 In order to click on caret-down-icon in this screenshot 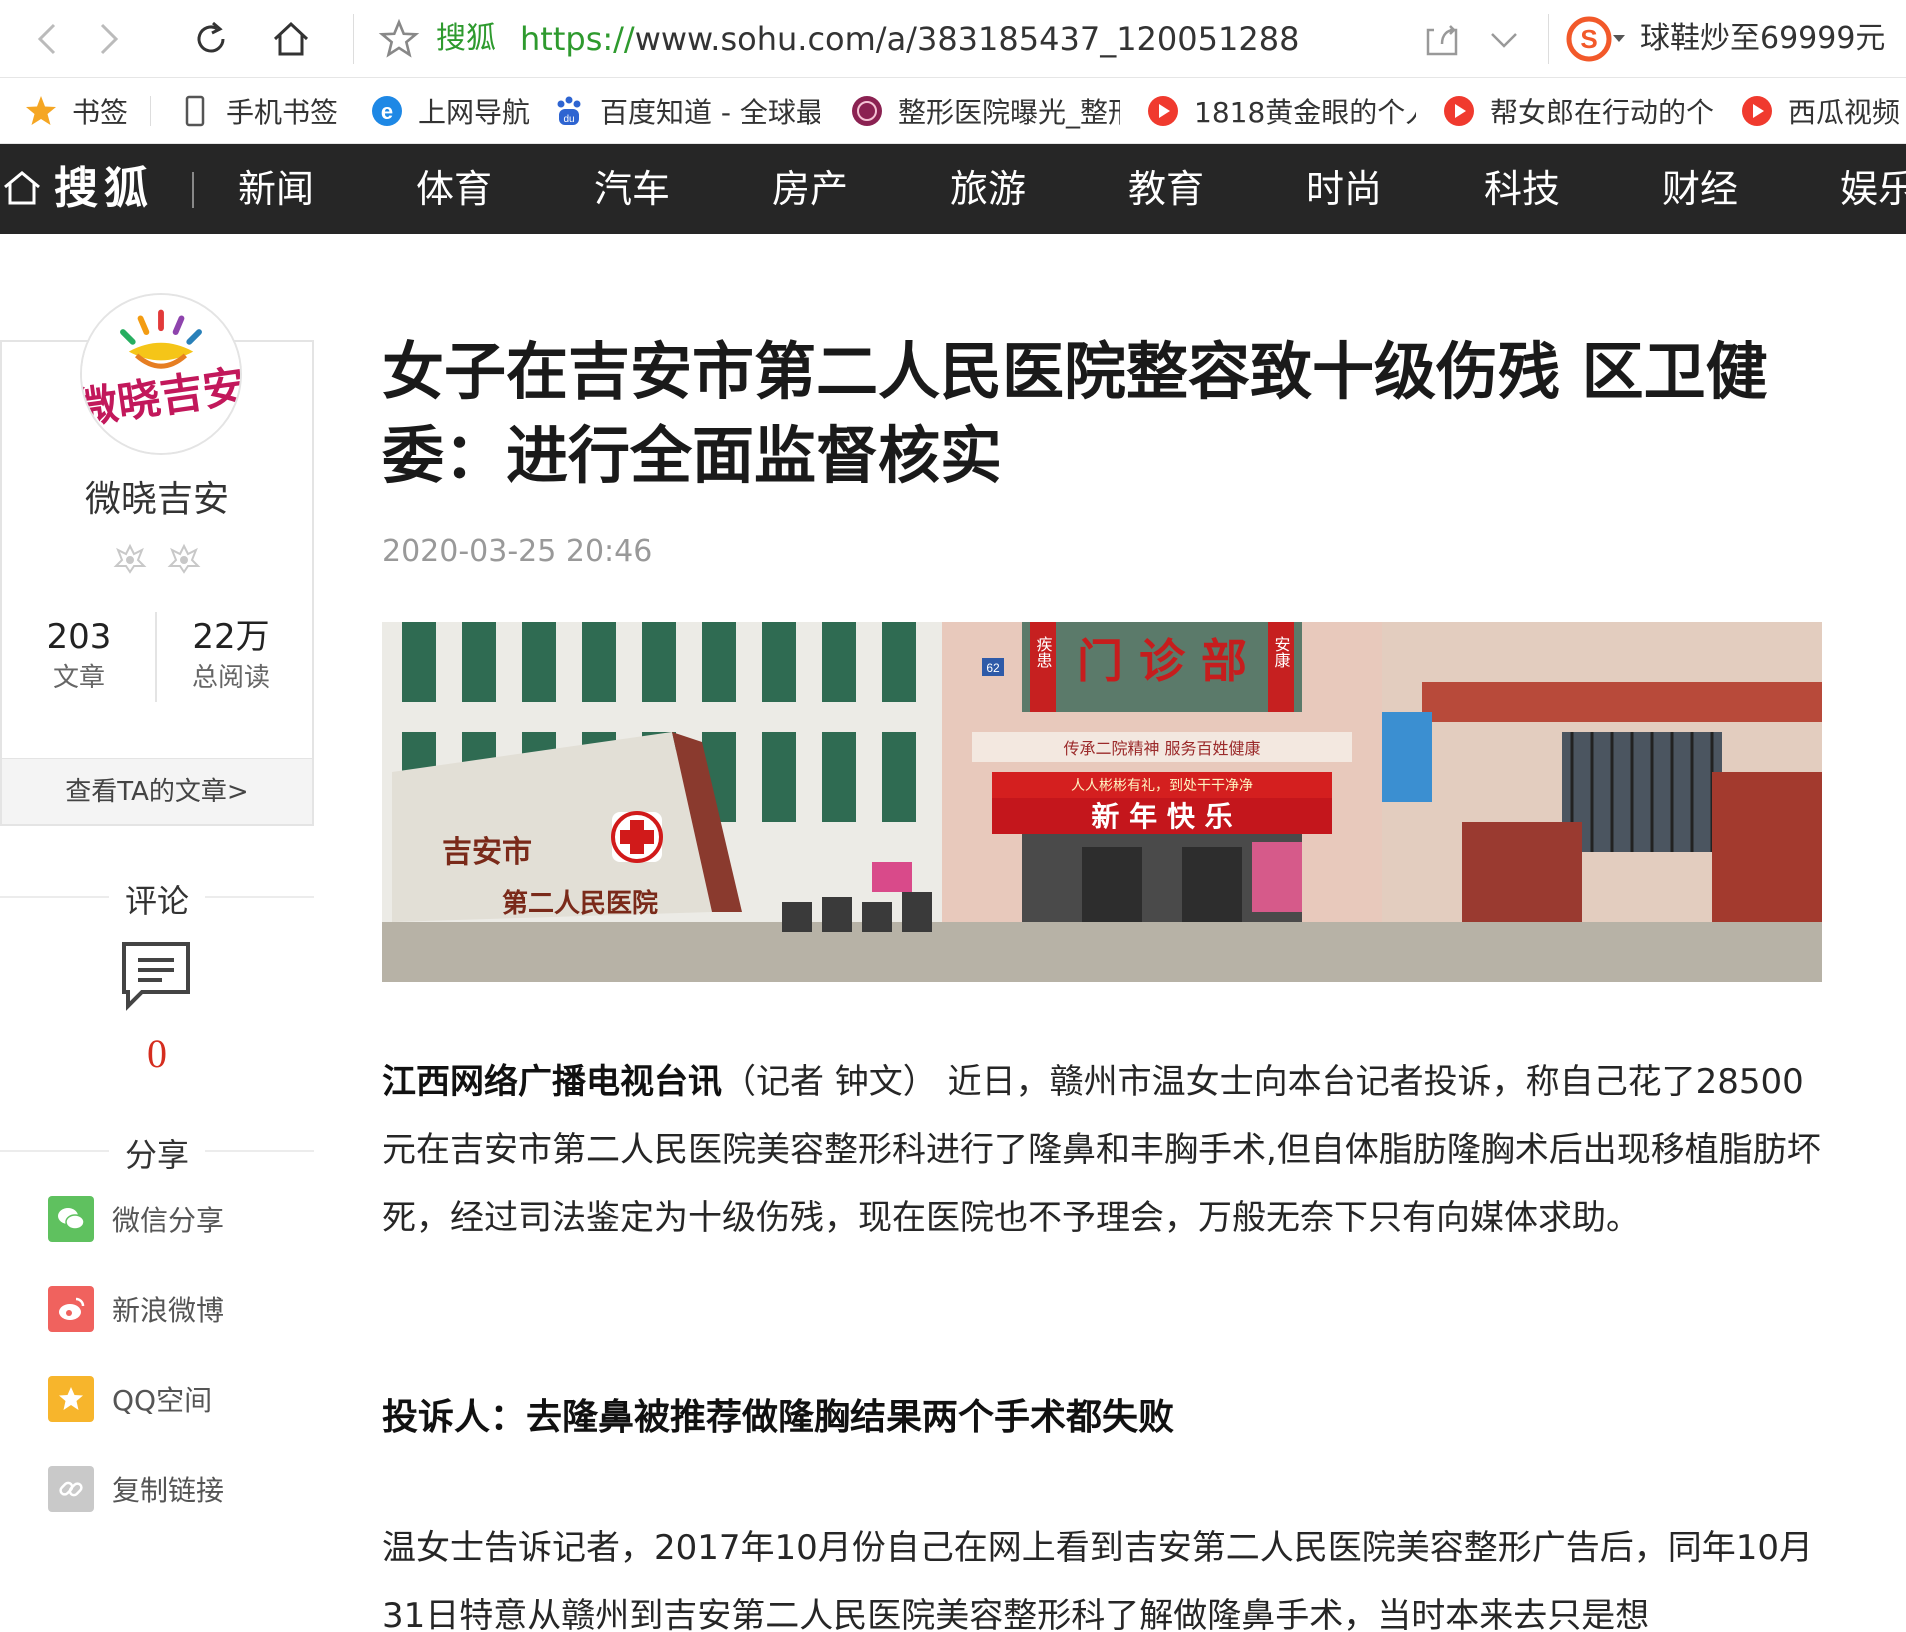, I will do `click(1619, 39)`.